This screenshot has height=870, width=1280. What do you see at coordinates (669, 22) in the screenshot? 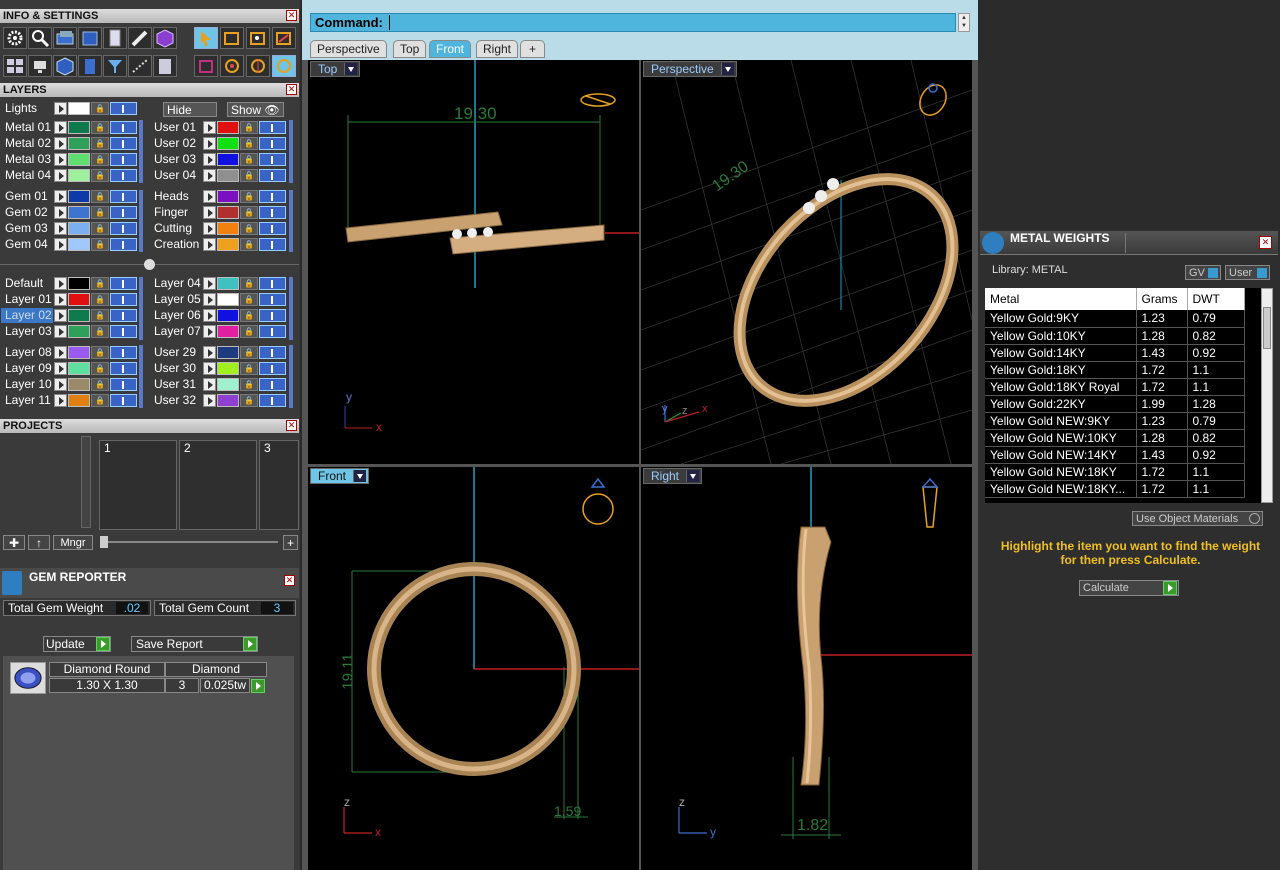
I see `command-input` at bounding box center [669, 22].